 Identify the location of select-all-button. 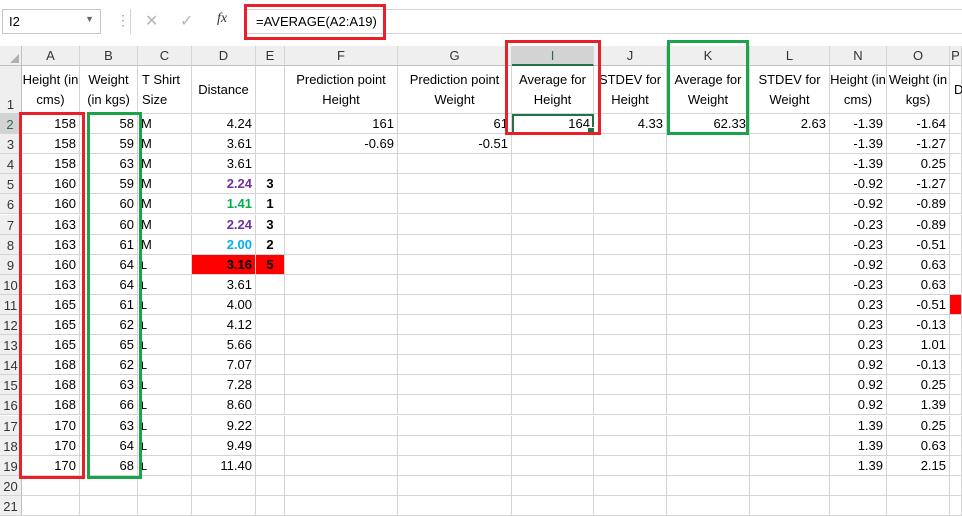
(11, 56).